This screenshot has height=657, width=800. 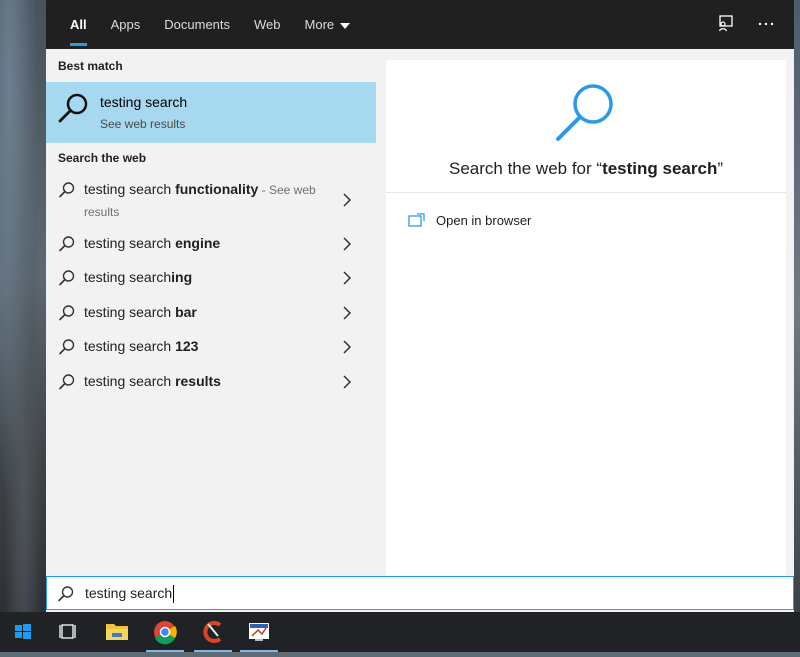 I want to click on best-match-title: testing search, so click(x=144, y=102).